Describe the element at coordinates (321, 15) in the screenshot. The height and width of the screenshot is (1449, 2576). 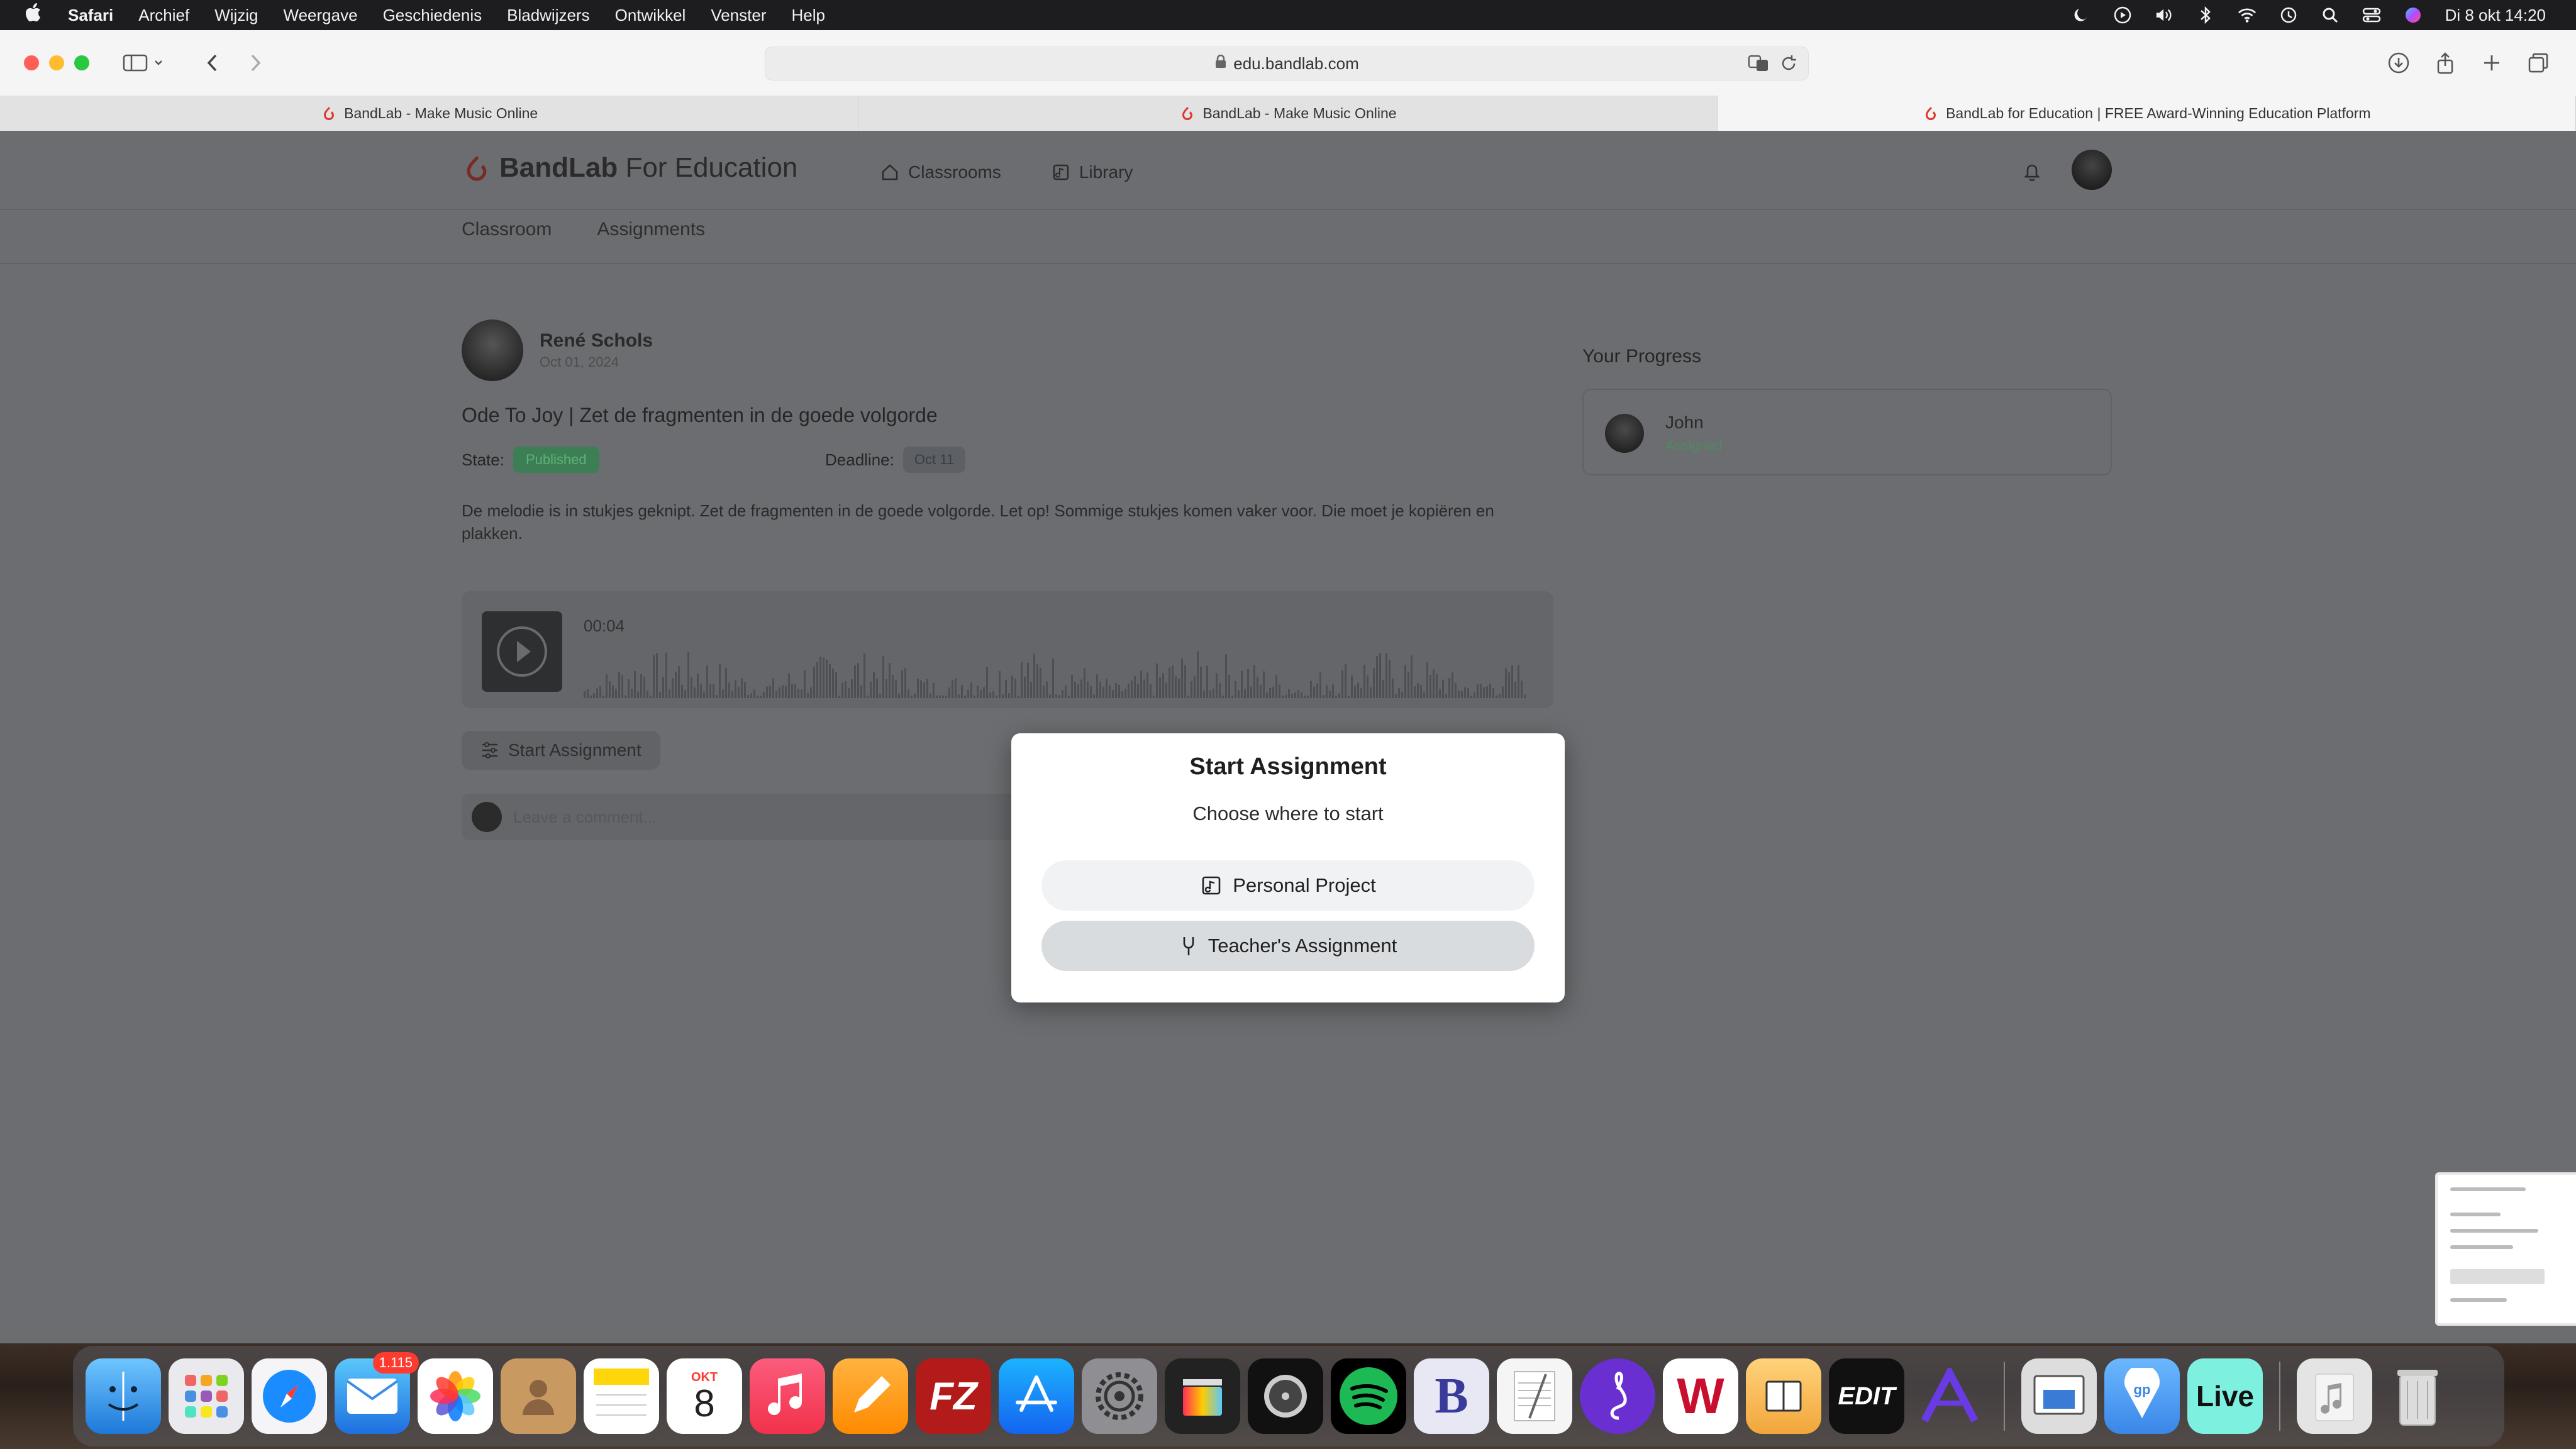
I see `menu-weergave: Weergave` at that location.